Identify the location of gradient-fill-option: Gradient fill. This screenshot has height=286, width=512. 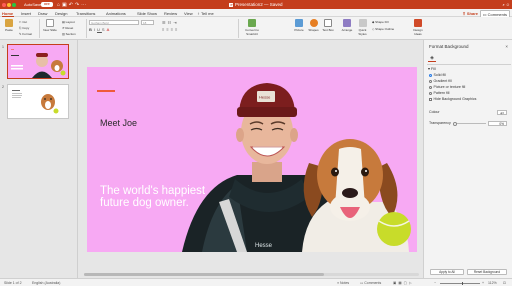
(440, 81).